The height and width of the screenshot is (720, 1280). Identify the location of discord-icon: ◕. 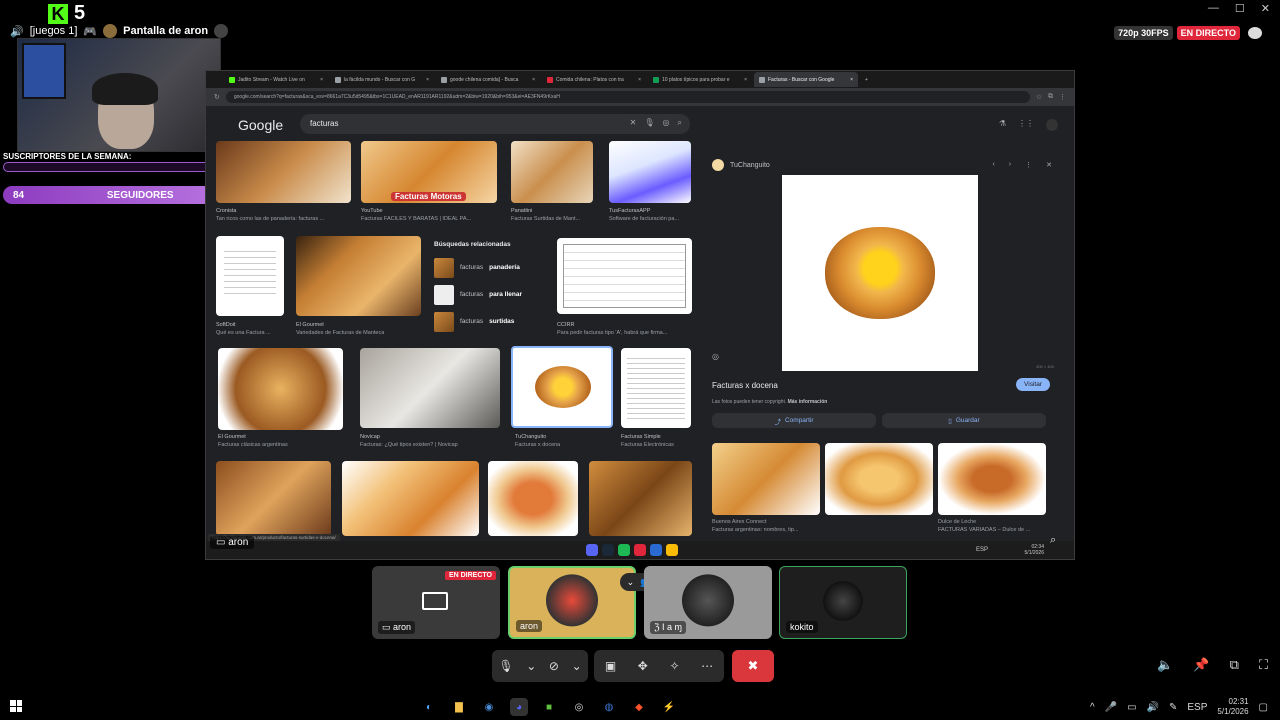
(519, 707).